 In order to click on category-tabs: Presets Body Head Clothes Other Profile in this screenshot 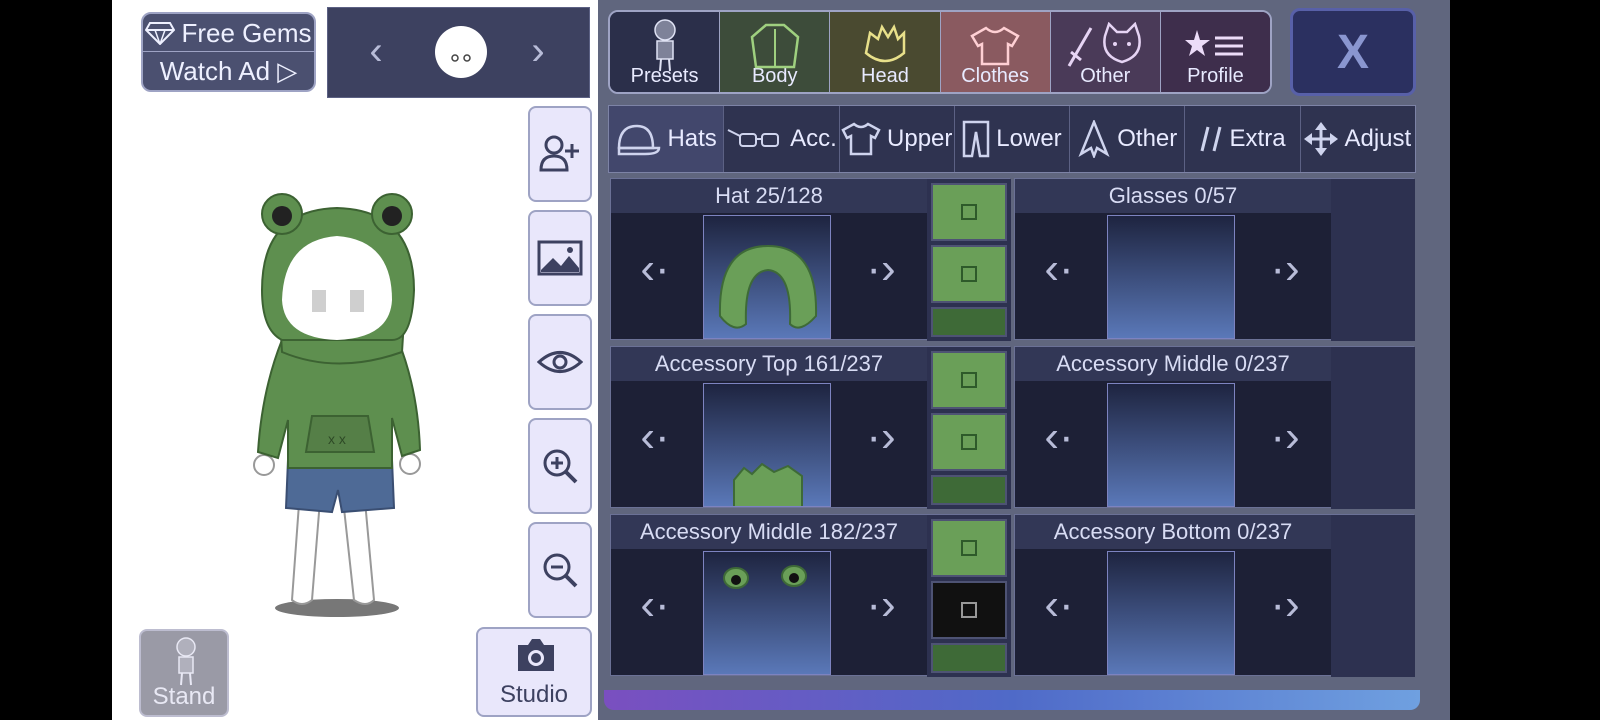, I will do `click(940, 52)`.